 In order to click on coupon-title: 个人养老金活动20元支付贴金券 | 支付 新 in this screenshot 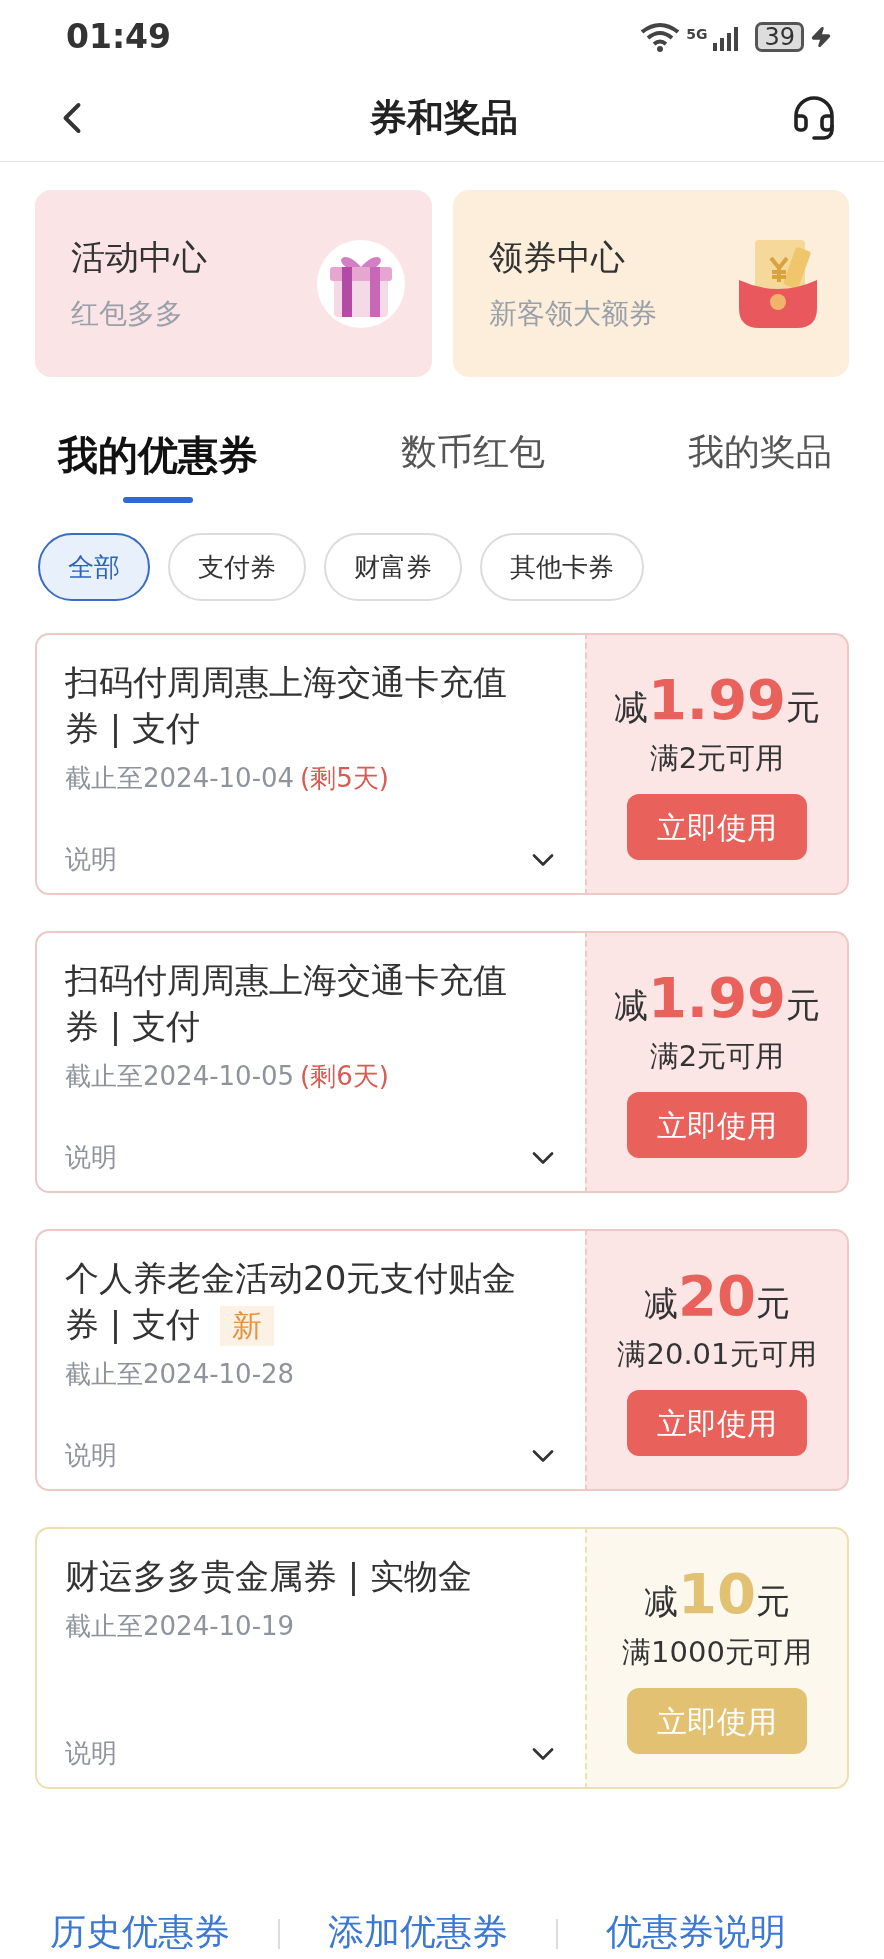, I will do `click(291, 1302)`.